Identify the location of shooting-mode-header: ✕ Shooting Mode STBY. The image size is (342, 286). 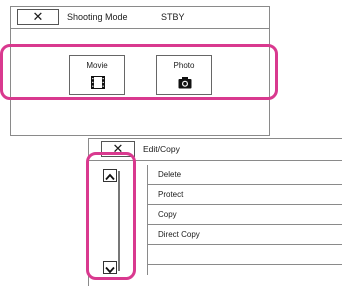
(140, 18).